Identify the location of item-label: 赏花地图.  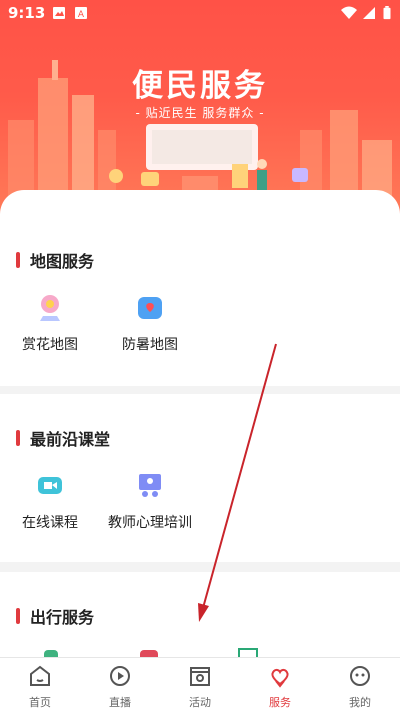
(50, 345).